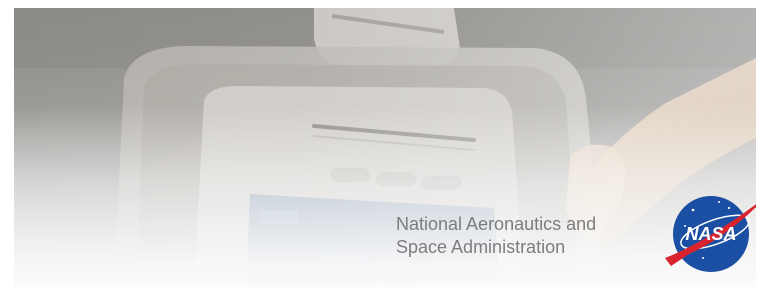  I want to click on nasa-logo-text: NASA, so click(710, 234).